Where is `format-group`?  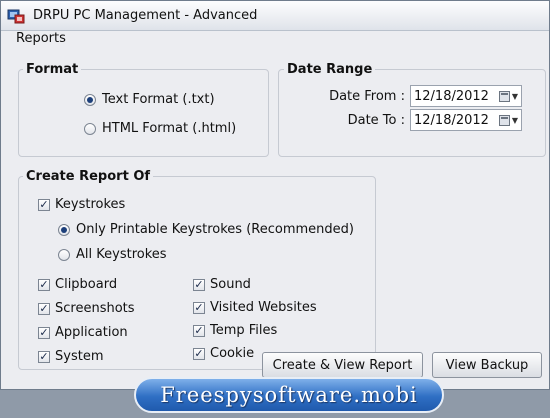
format-group is located at coordinates (143, 113).